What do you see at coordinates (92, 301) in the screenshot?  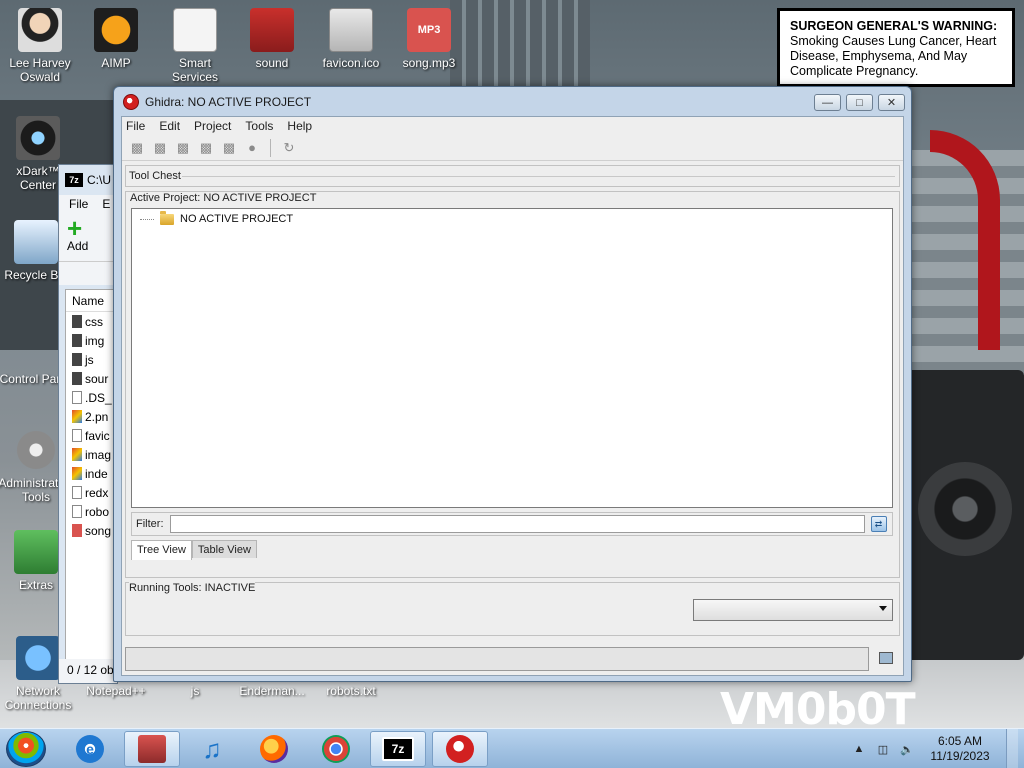 I see `seven-zip-column-name: Name` at bounding box center [92, 301].